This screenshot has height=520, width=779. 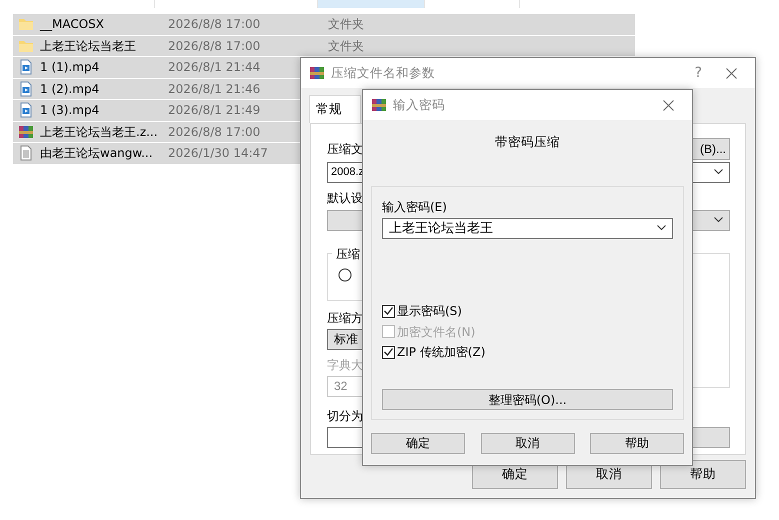 I want to click on file-date: 2026/8/1 21:46, so click(x=214, y=89).